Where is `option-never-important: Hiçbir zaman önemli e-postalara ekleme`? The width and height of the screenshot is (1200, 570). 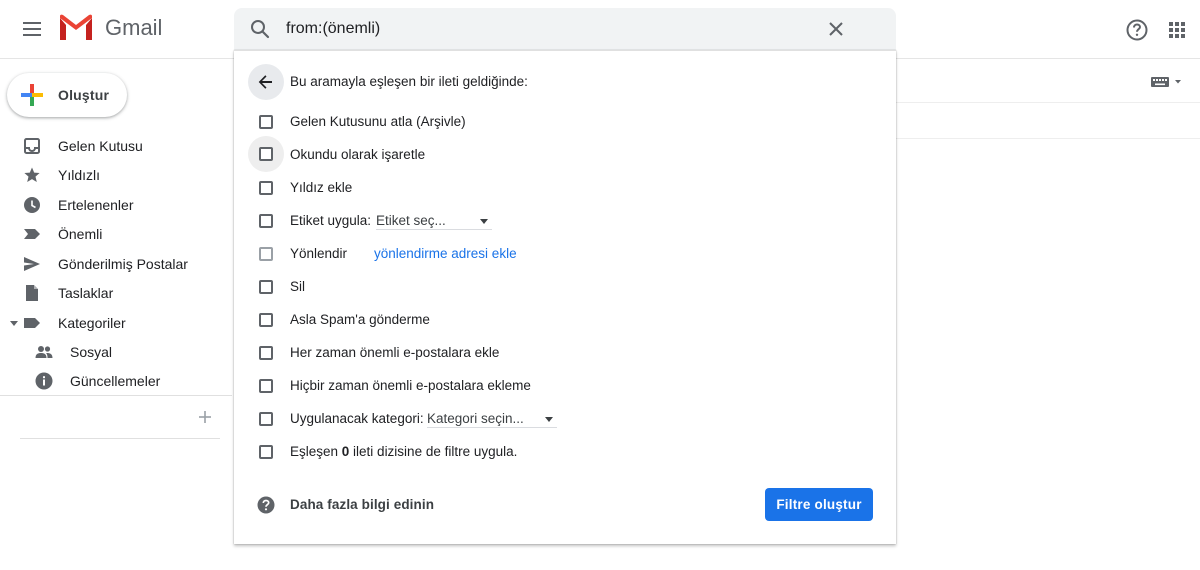
option-never-important: Hiçbir zaman önemli e-postalara ekleme is located at coordinates (558, 385).